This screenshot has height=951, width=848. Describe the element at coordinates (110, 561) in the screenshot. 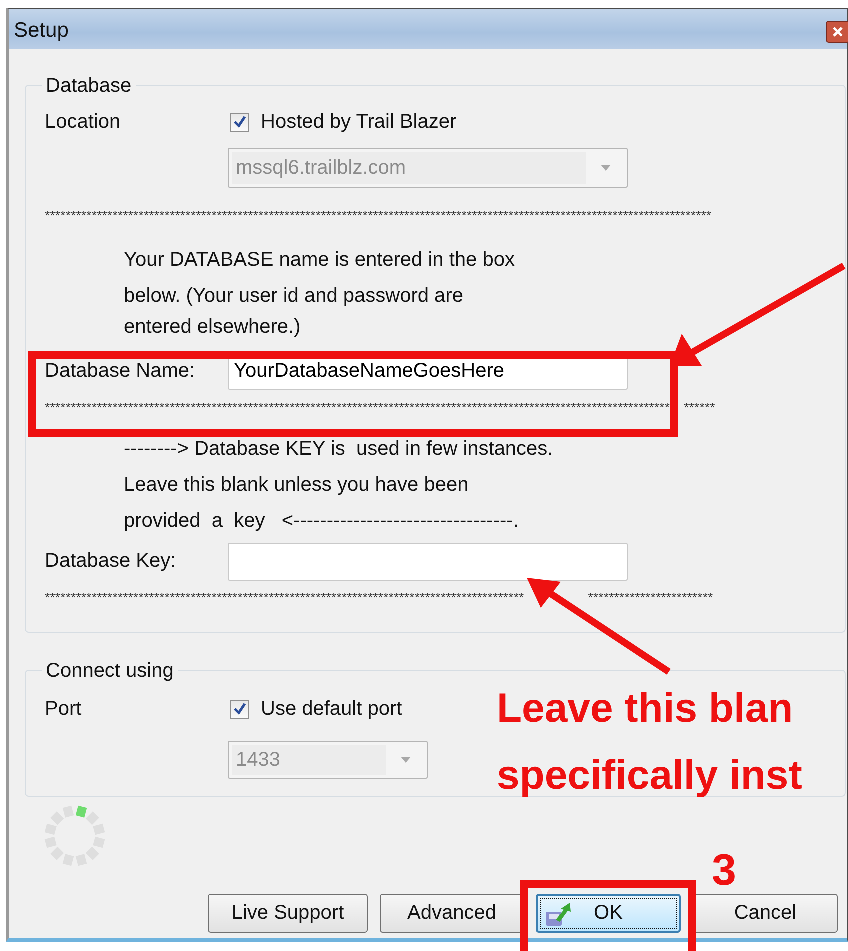

I see `field-label: Database Key:` at that location.